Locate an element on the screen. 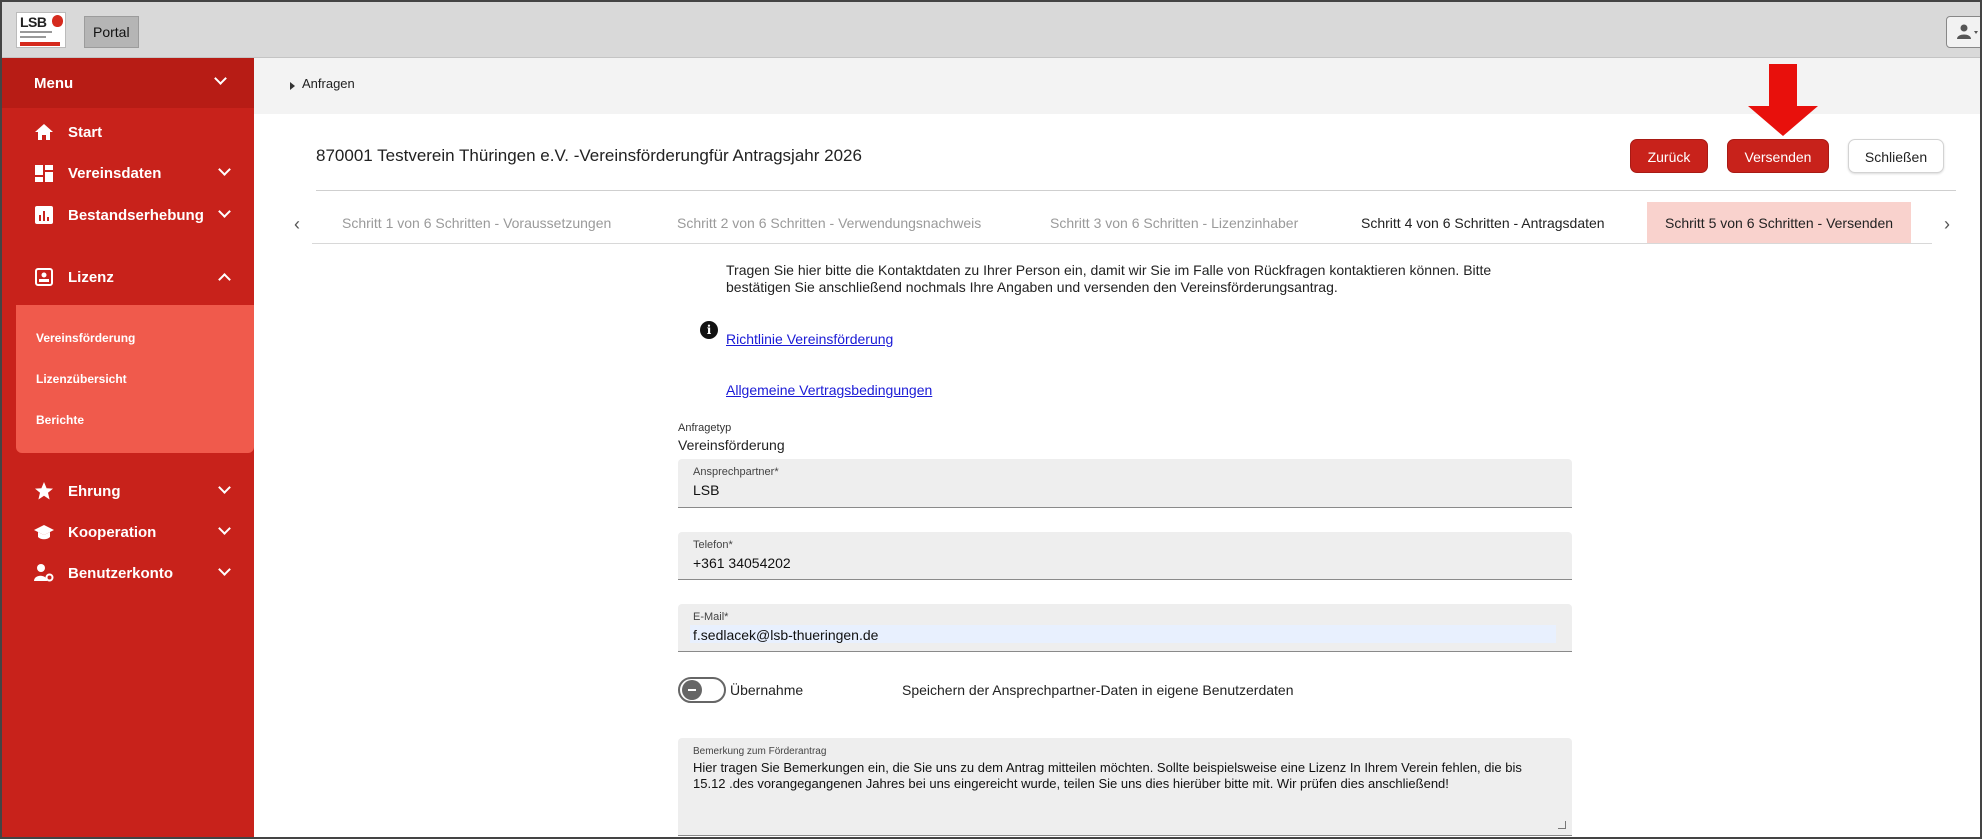 The height and width of the screenshot is (839, 1982). field-value: f.sedlacek@lsb-thueringen.de is located at coordinates (786, 635).